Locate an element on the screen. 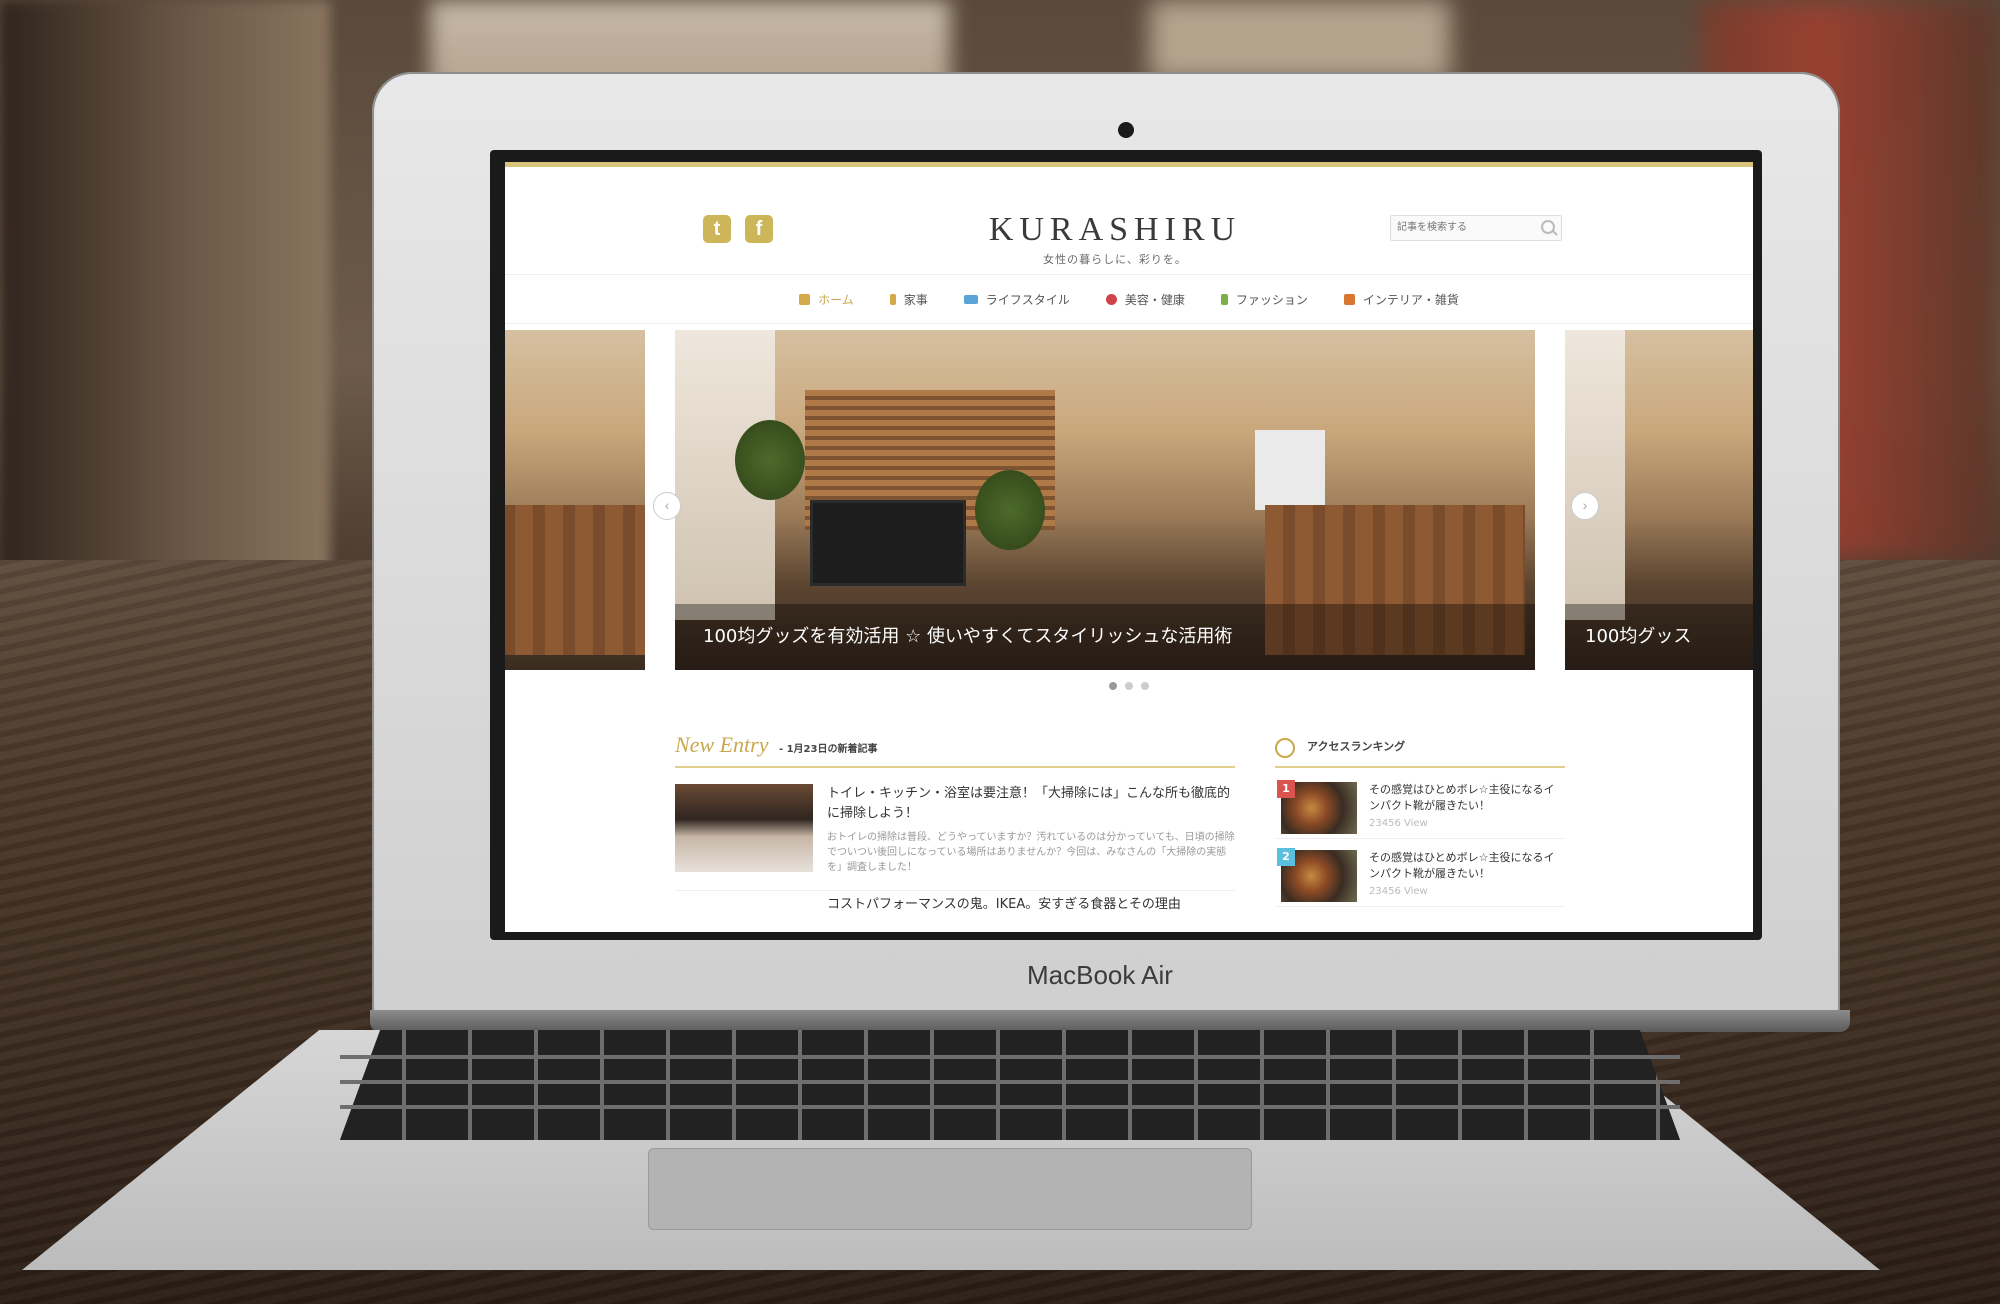 Image resolution: width=2000 pixels, height=1304 pixels. article-card: コストパフォーマンスの鬼。IKEA。安すぎる食器とその理由 is located at coordinates (956, 901).